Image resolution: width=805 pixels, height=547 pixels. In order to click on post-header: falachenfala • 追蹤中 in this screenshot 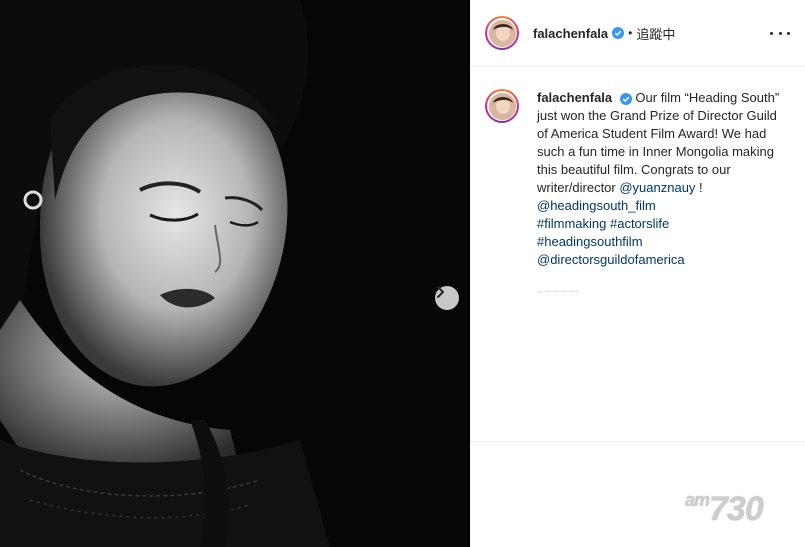, I will do `click(638, 33)`.